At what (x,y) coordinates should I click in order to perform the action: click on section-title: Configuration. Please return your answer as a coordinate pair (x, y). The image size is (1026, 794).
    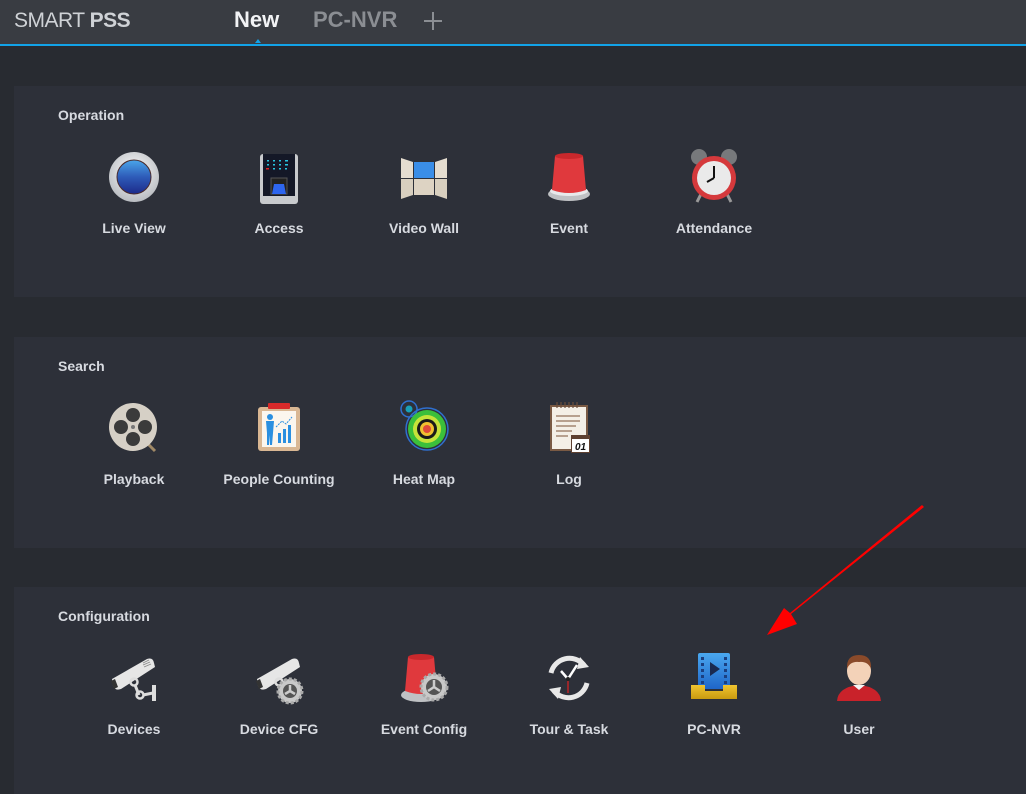
    Looking at the image, I should click on (104, 616).